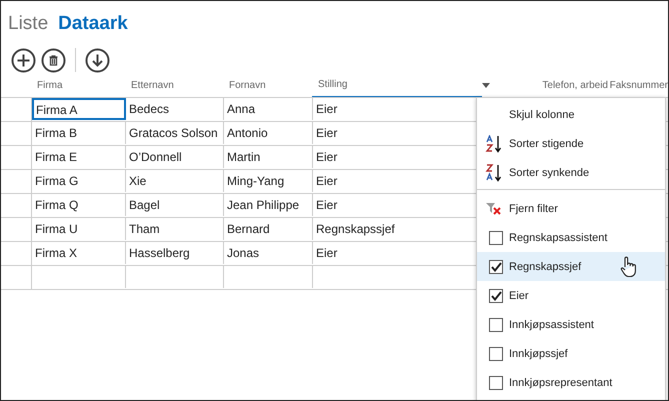  What do you see at coordinates (268, 181) in the screenshot?
I see `table-cell: Ming-Yang` at bounding box center [268, 181].